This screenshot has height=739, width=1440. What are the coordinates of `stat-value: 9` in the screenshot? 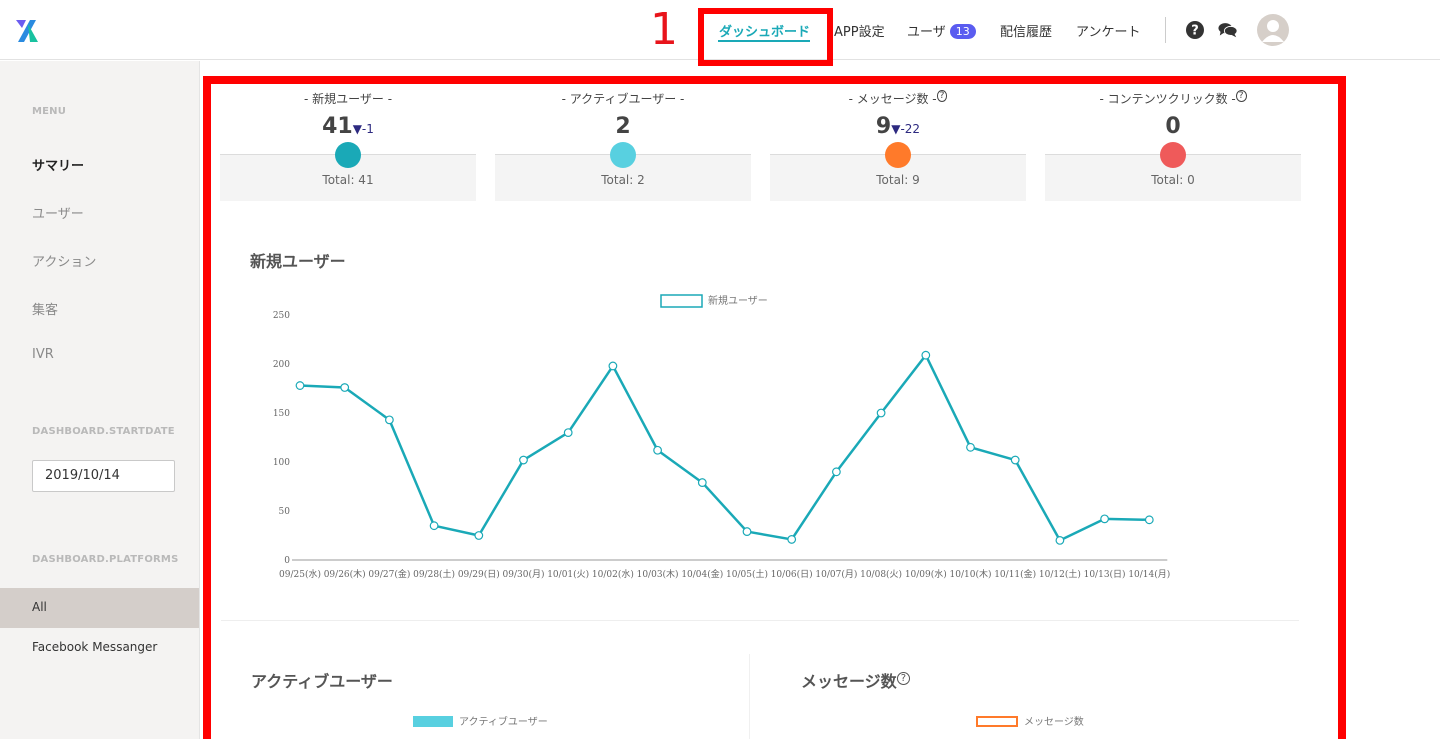 It's located at (883, 126).